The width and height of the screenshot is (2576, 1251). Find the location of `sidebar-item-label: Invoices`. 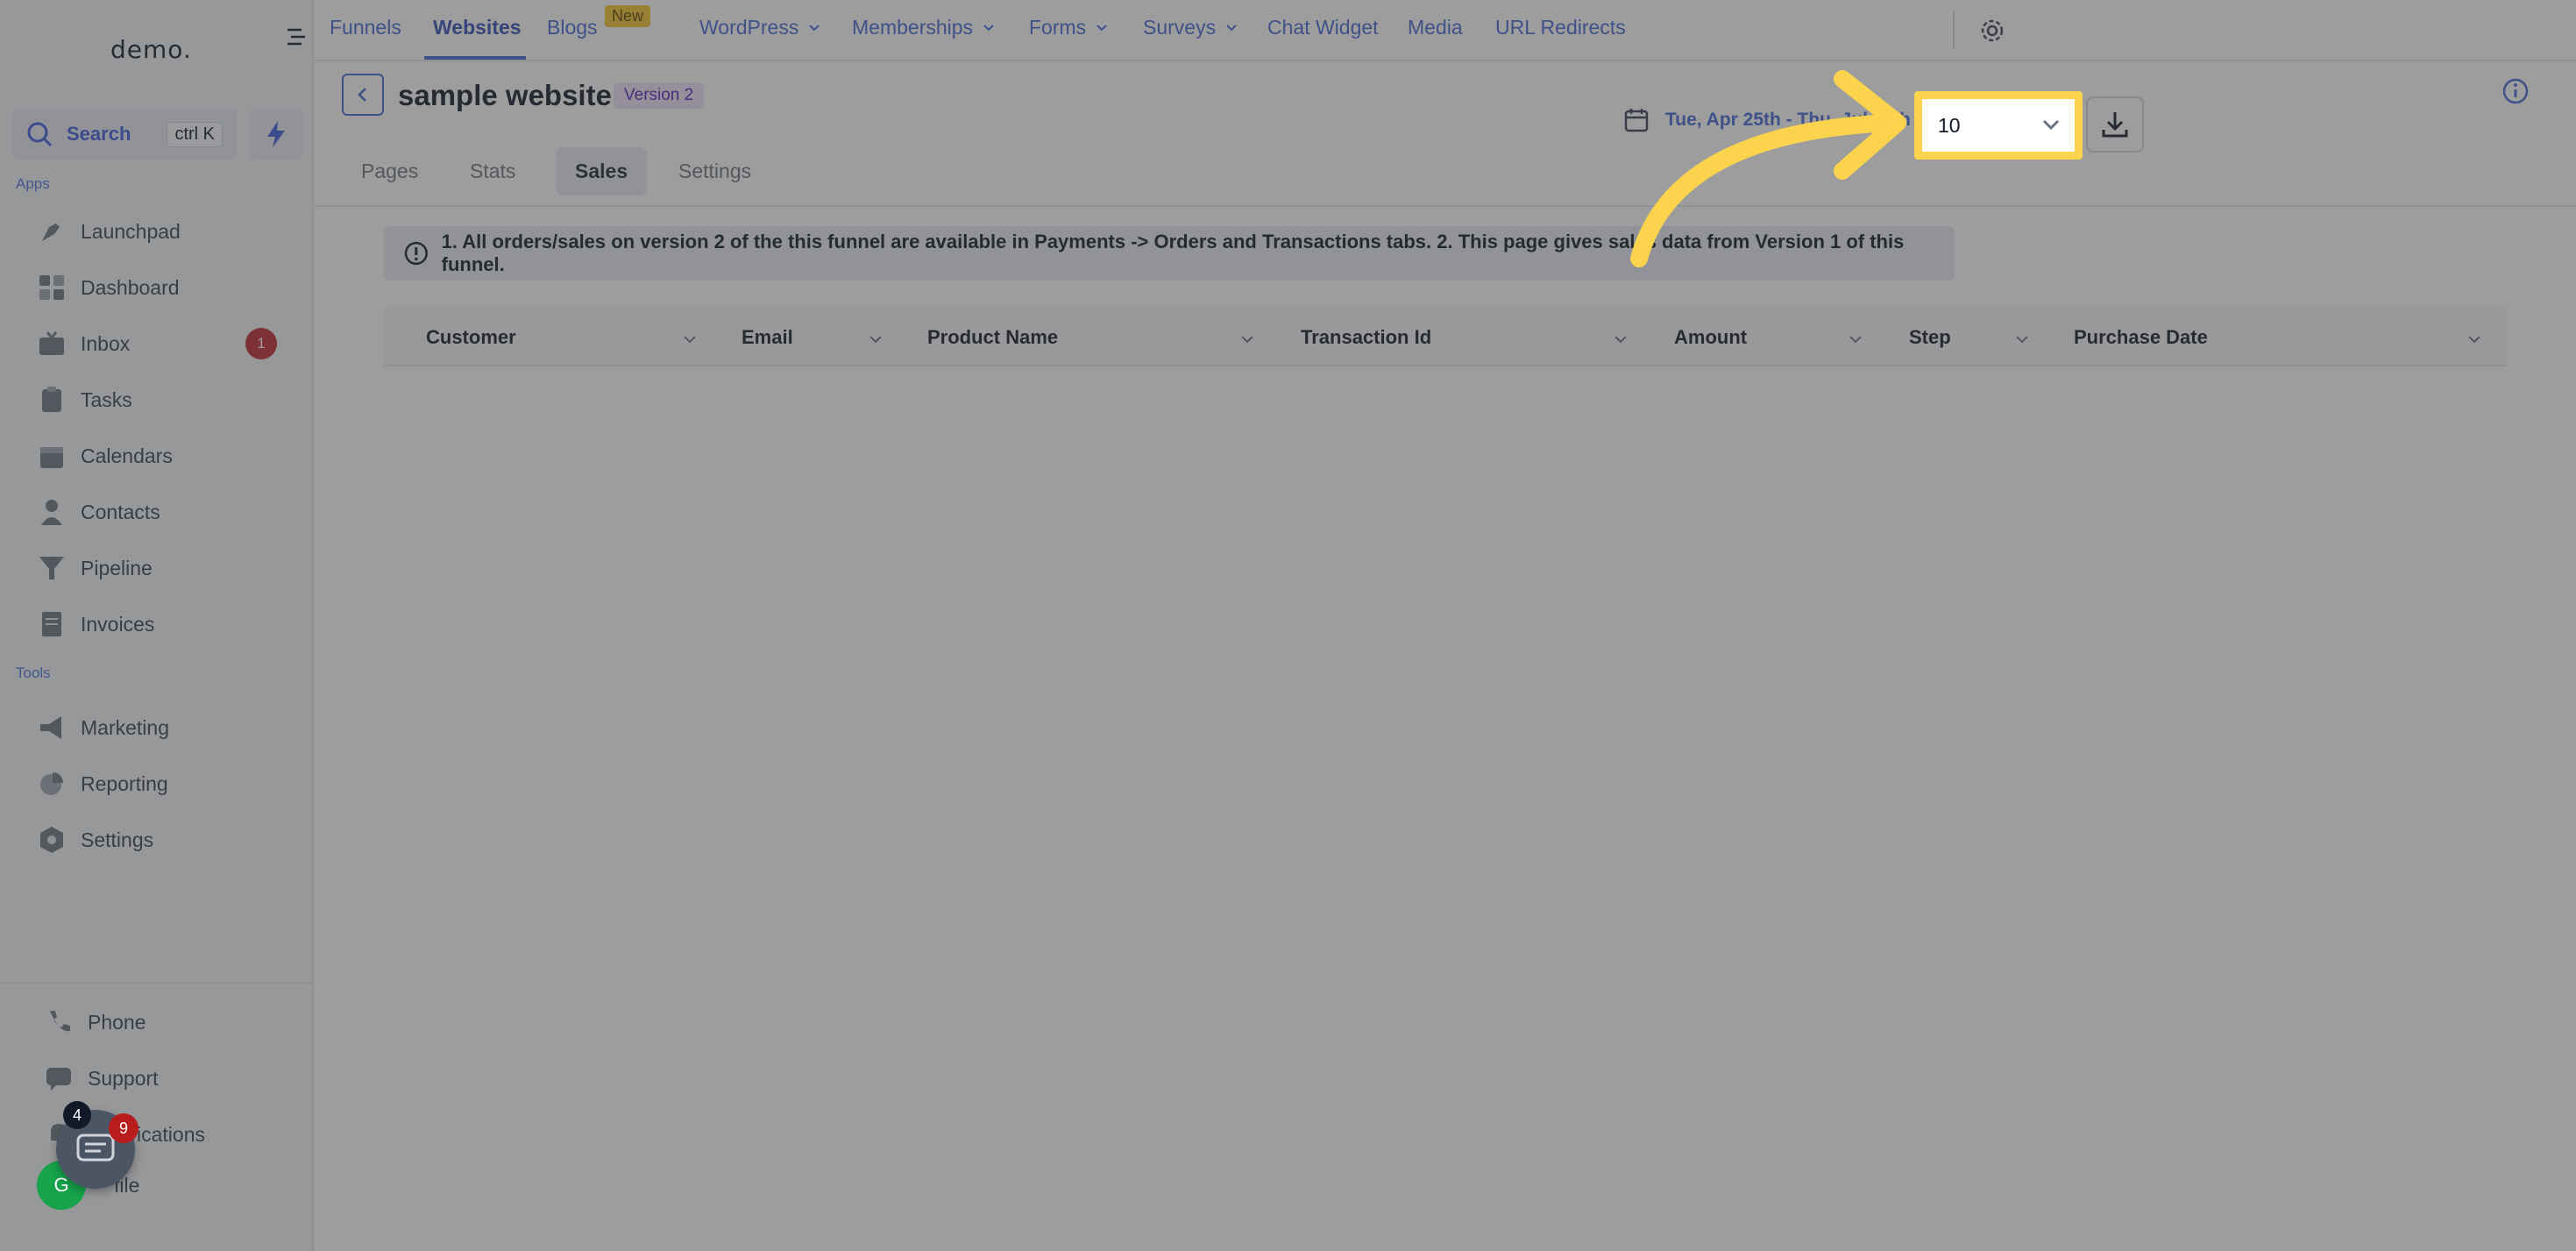

sidebar-item-label: Invoices is located at coordinates (118, 624).